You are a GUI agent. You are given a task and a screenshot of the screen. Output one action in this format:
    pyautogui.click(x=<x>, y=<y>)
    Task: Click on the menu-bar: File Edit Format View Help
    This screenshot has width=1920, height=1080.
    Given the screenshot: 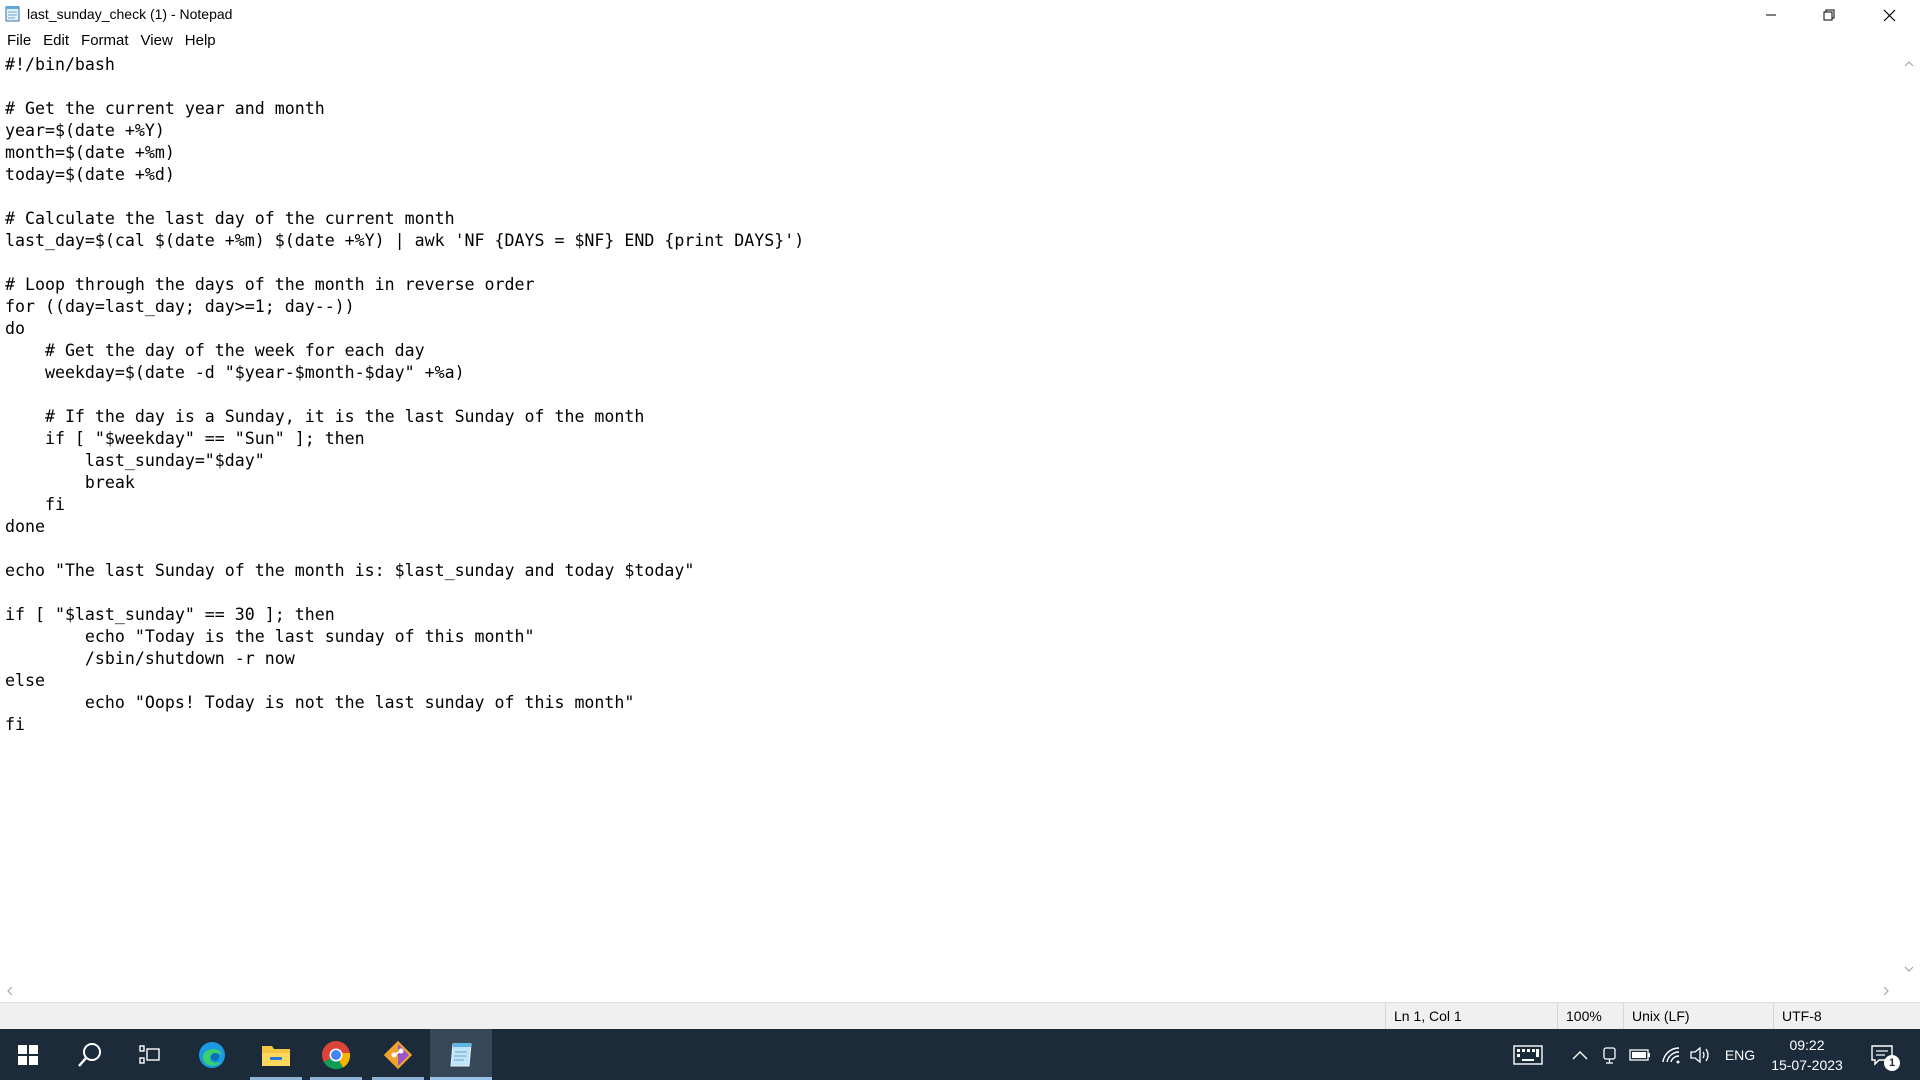 What is the action you would take?
    pyautogui.click(x=111, y=41)
    